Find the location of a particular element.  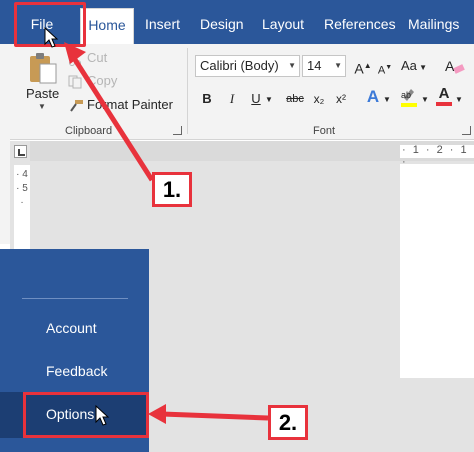

document-page is located at coordinates (437, 271).